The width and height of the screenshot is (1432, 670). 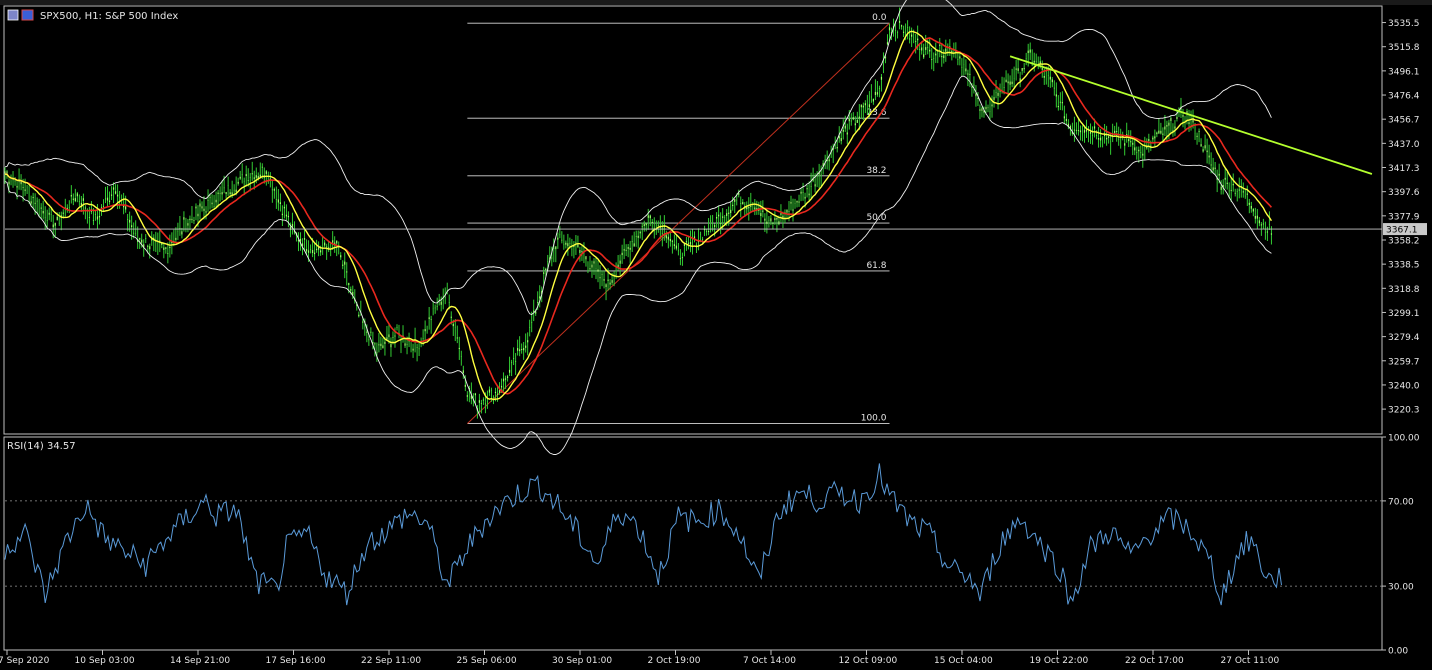 I want to click on time-tick-label: 7 Sep 2020, so click(x=25, y=661).